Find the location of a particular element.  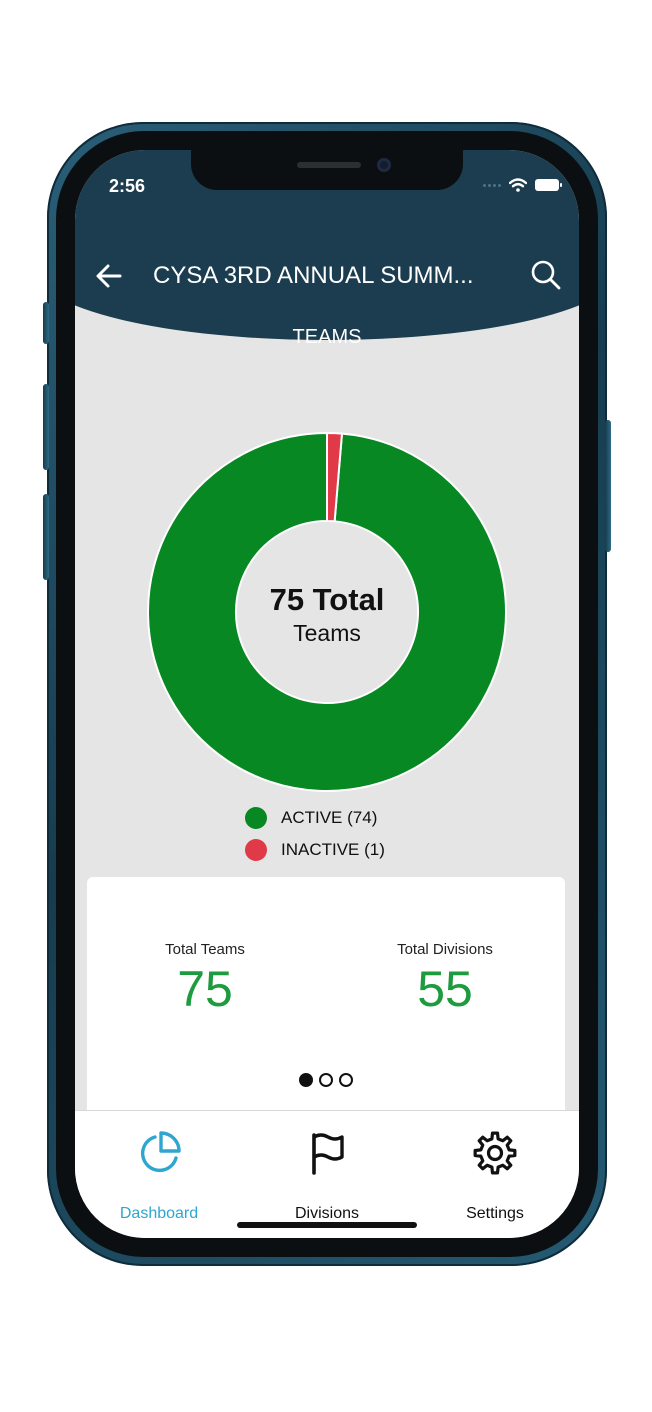

status-icons is located at coordinates (522, 185).